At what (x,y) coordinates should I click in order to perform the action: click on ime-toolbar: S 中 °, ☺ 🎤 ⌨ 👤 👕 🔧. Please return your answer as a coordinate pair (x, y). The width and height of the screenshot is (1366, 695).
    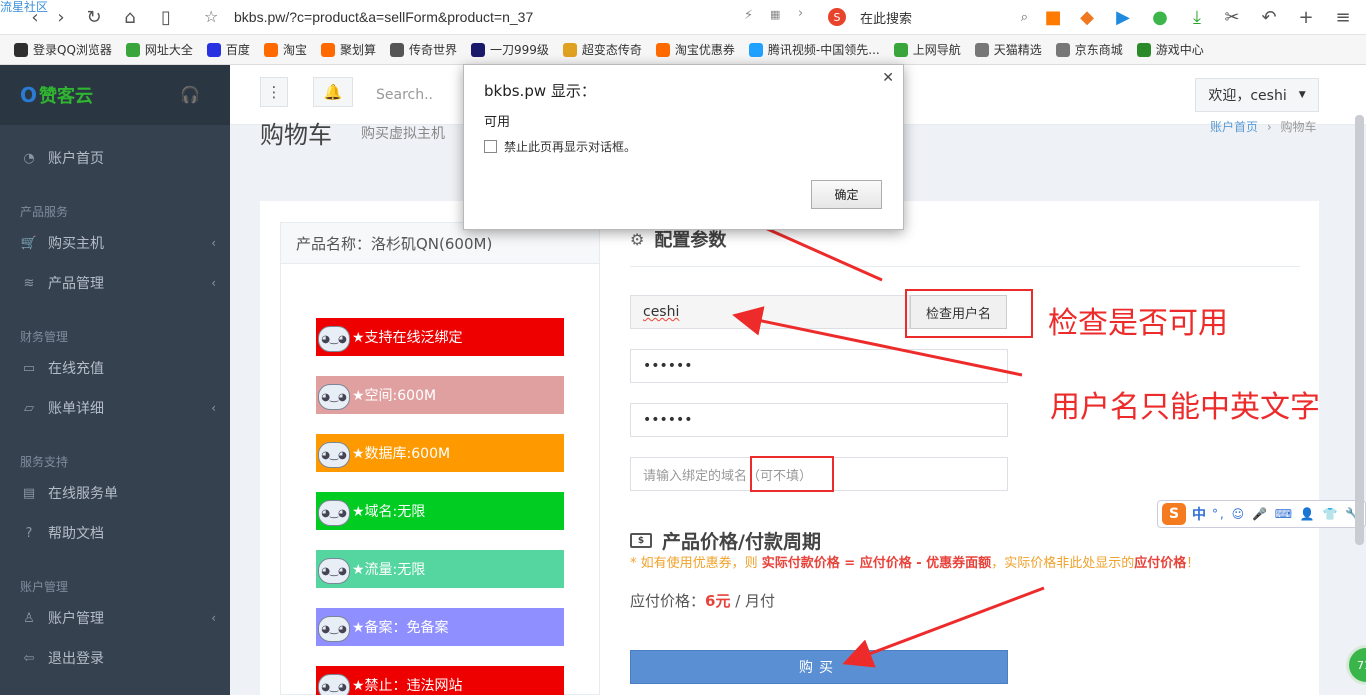
    Looking at the image, I should click on (1261, 514).